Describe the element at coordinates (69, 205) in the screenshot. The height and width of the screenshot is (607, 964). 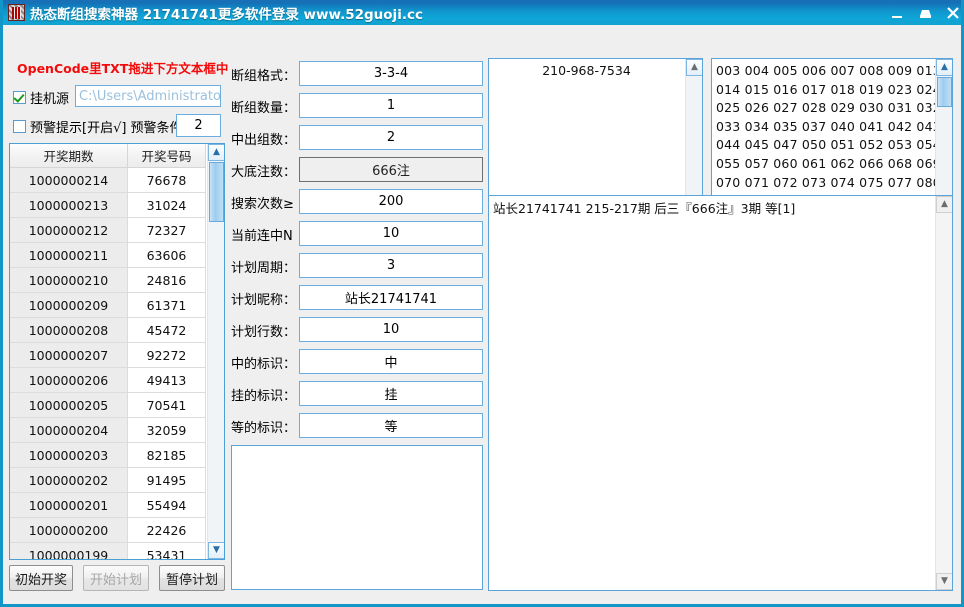
I see `table-cell-period: 1000000213` at that location.